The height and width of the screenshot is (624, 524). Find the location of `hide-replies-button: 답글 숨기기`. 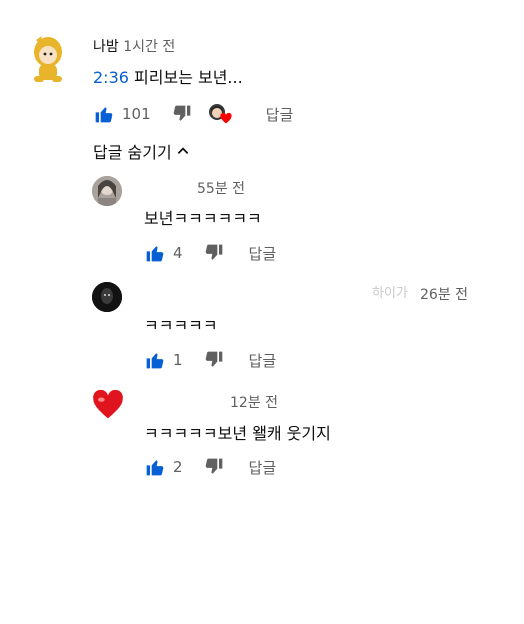

hide-replies-button: 답글 숨기기 is located at coordinates (141, 151).